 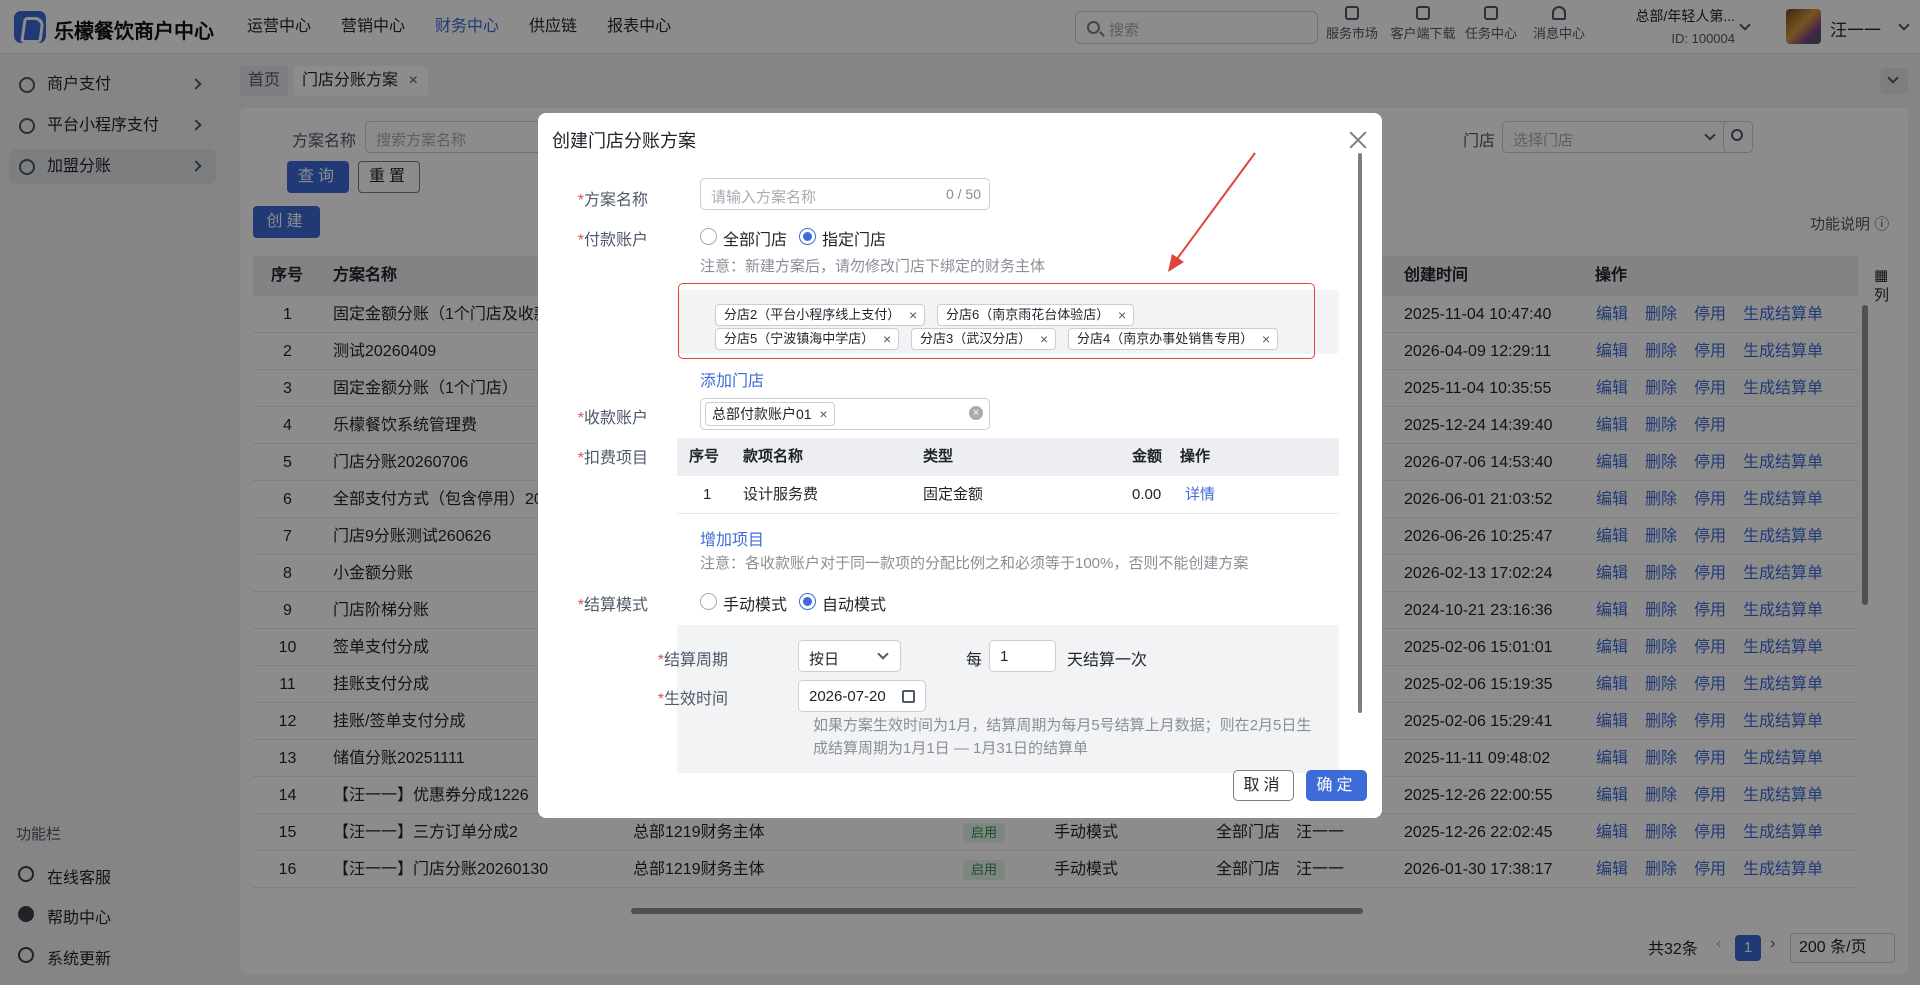 What do you see at coordinates (1008, 495) in the screenshot?
I see `fee-table-row: 1 设计服务费 固定金额 0.00 详情` at bounding box center [1008, 495].